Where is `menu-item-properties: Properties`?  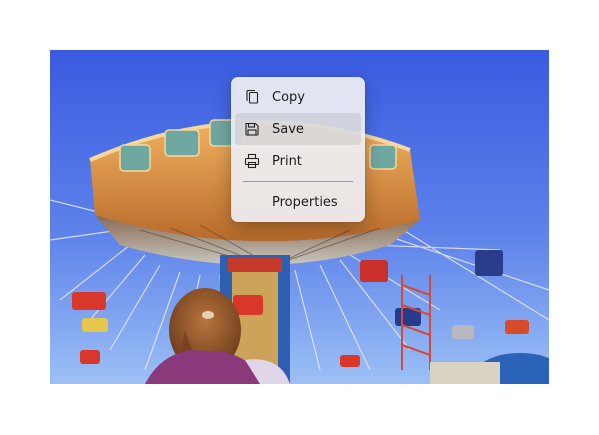 menu-item-properties: Properties is located at coordinates (298, 202).